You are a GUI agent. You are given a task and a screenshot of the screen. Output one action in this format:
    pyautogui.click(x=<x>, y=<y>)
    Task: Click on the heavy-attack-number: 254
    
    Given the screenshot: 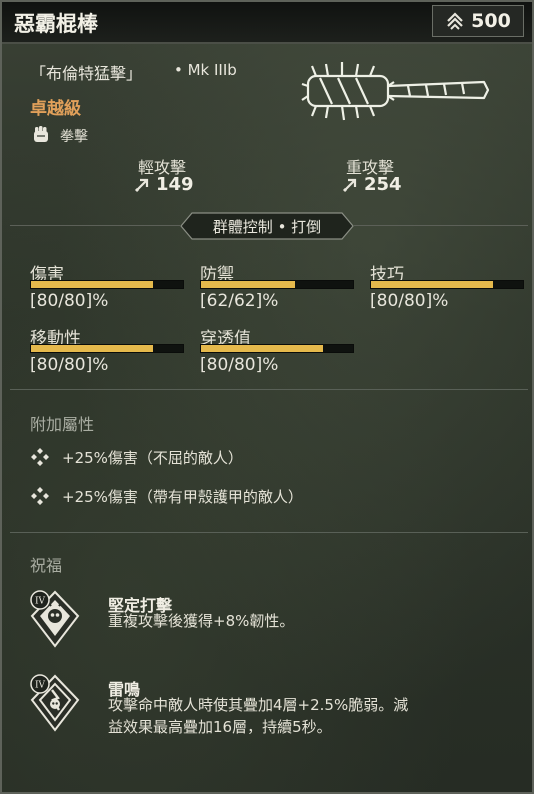 What is the action you would take?
    pyautogui.click(x=383, y=184)
    